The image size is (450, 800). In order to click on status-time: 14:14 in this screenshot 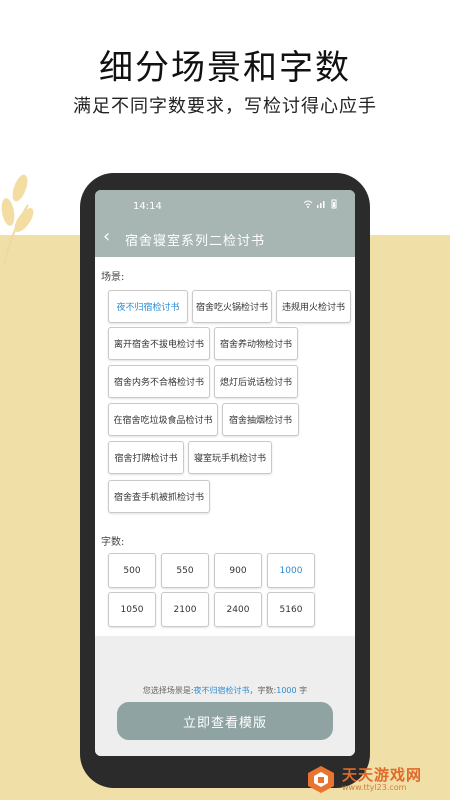, I will do `click(147, 206)`.